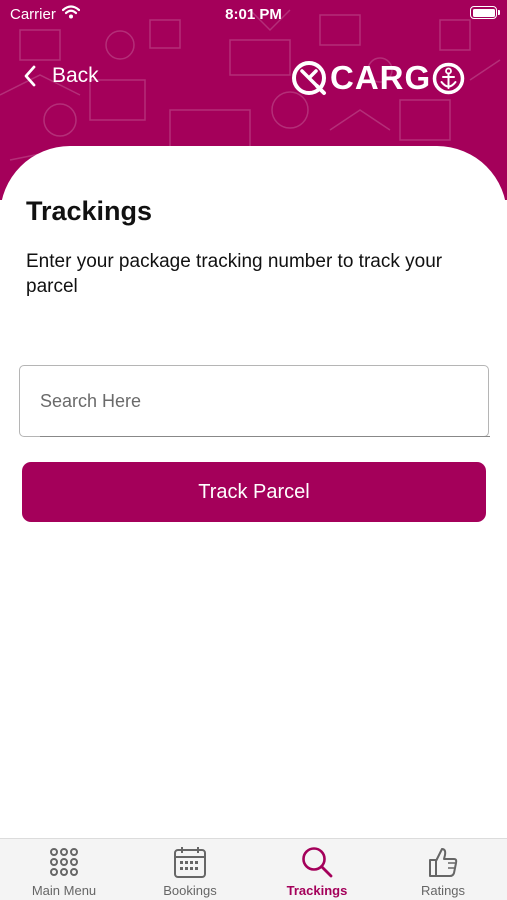 This screenshot has height=900, width=507. Describe the element at coordinates (75, 75) in the screenshot. I see `back-label: Back` at that location.